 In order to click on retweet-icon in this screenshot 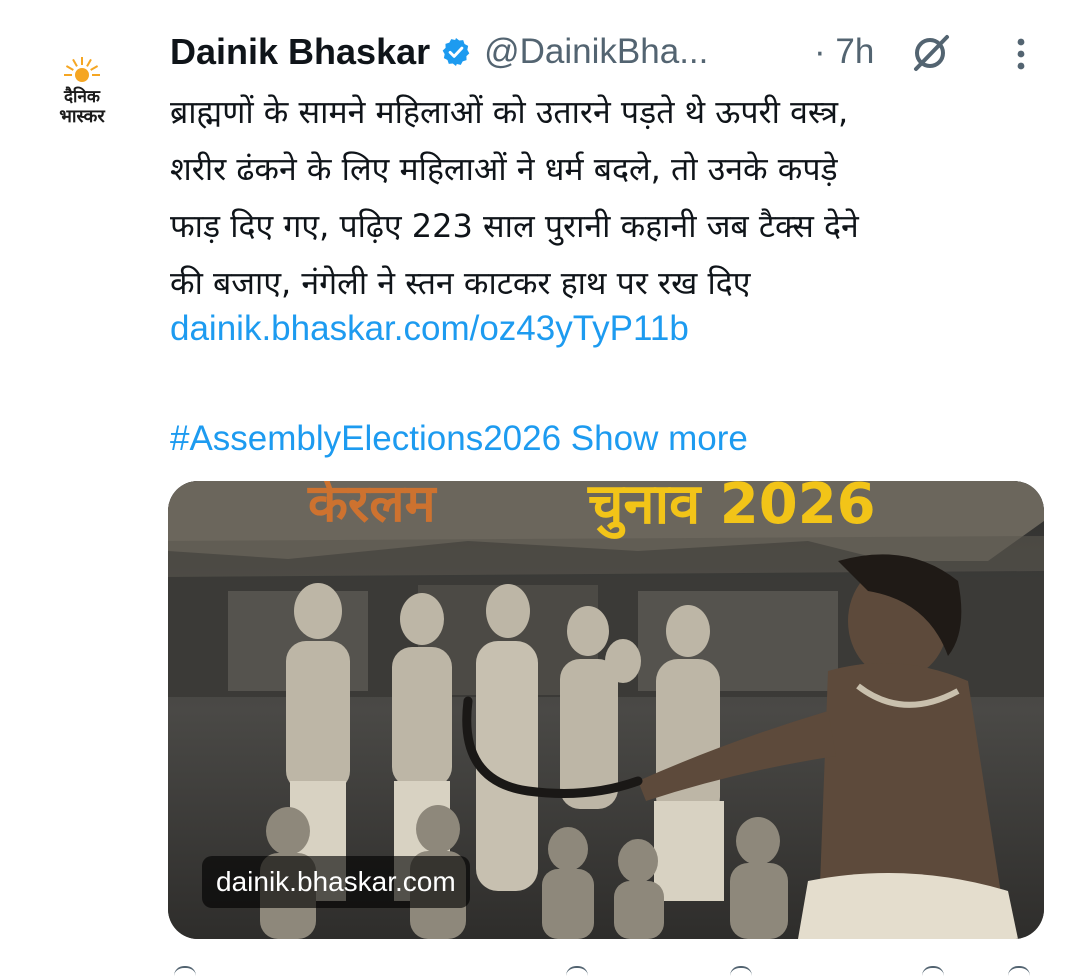, I will do `click(577, 972)`.